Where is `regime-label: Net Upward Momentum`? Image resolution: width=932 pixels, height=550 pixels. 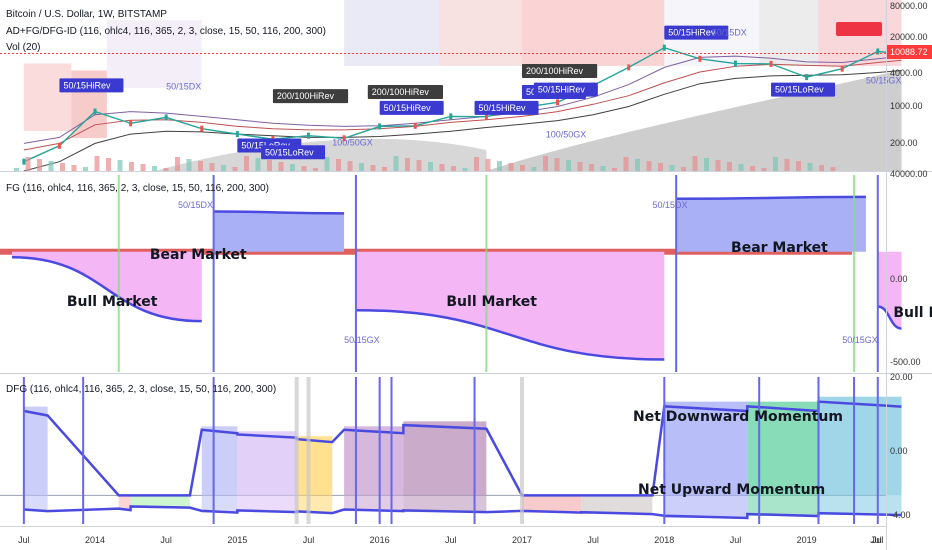
regime-label: Net Upward Momentum is located at coordinates (731, 490).